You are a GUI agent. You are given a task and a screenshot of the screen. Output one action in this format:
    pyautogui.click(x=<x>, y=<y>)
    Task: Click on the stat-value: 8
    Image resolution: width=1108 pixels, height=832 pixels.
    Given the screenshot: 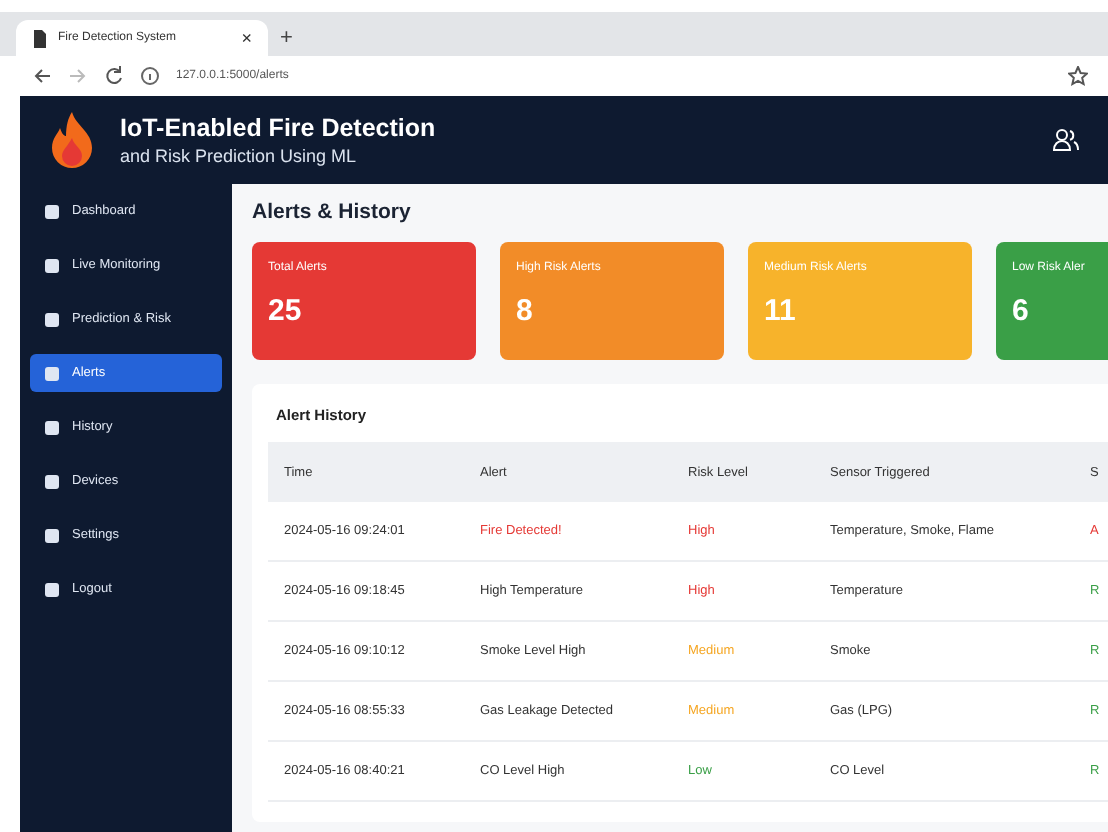 What is the action you would take?
    pyautogui.click(x=525, y=311)
    